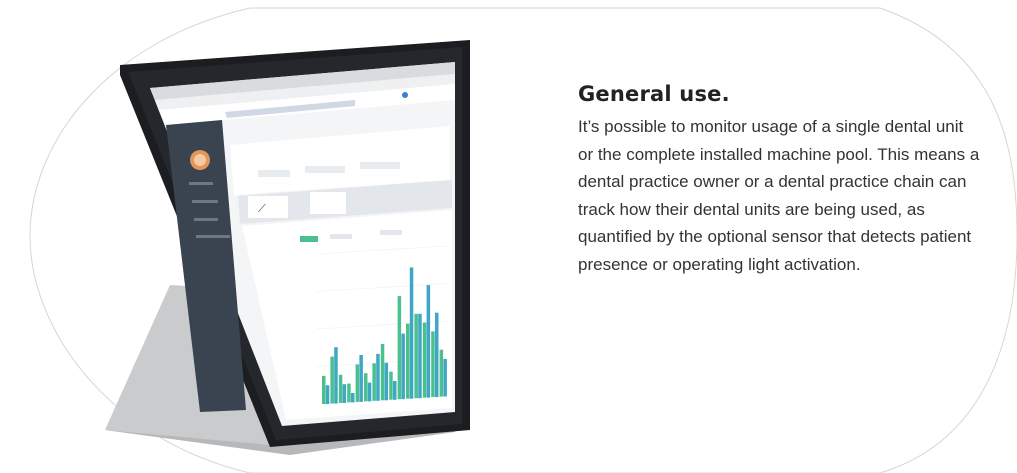  I want to click on chart-toggle-active, so click(309, 239).